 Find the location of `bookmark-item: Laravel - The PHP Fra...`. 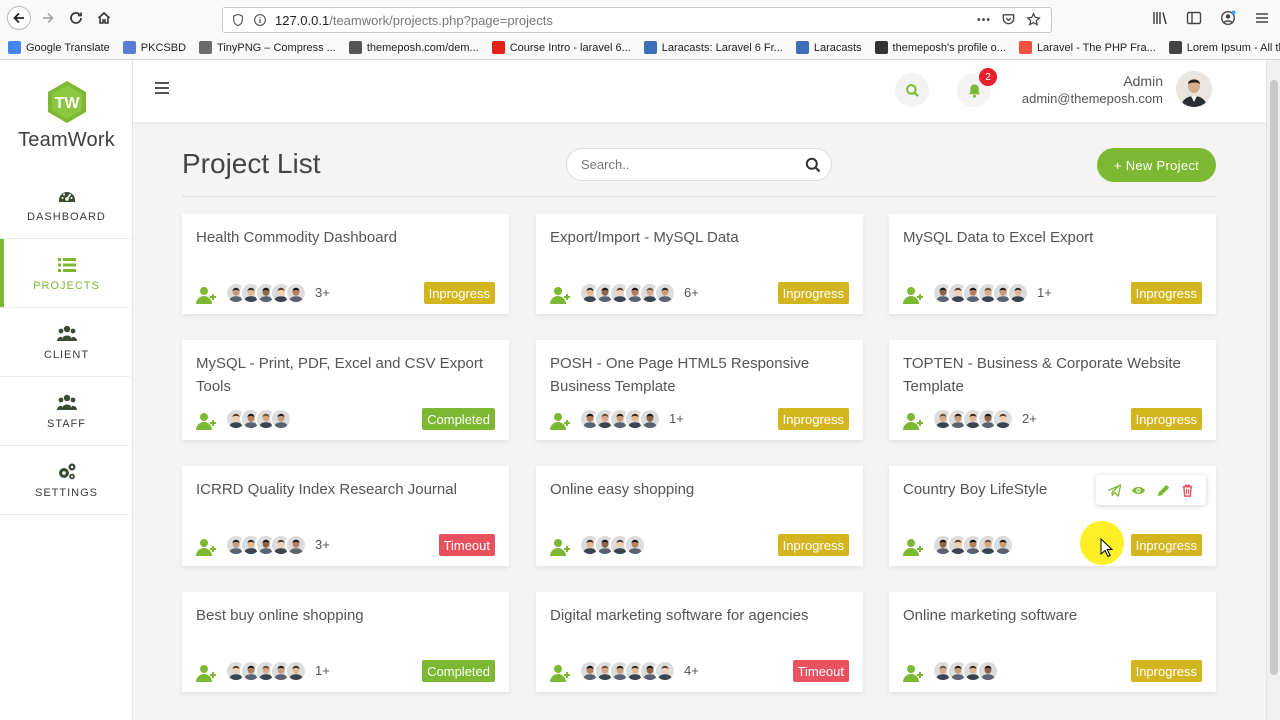

bookmark-item: Laravel - The PHP Fra... is located at coordinates (1087, 47).